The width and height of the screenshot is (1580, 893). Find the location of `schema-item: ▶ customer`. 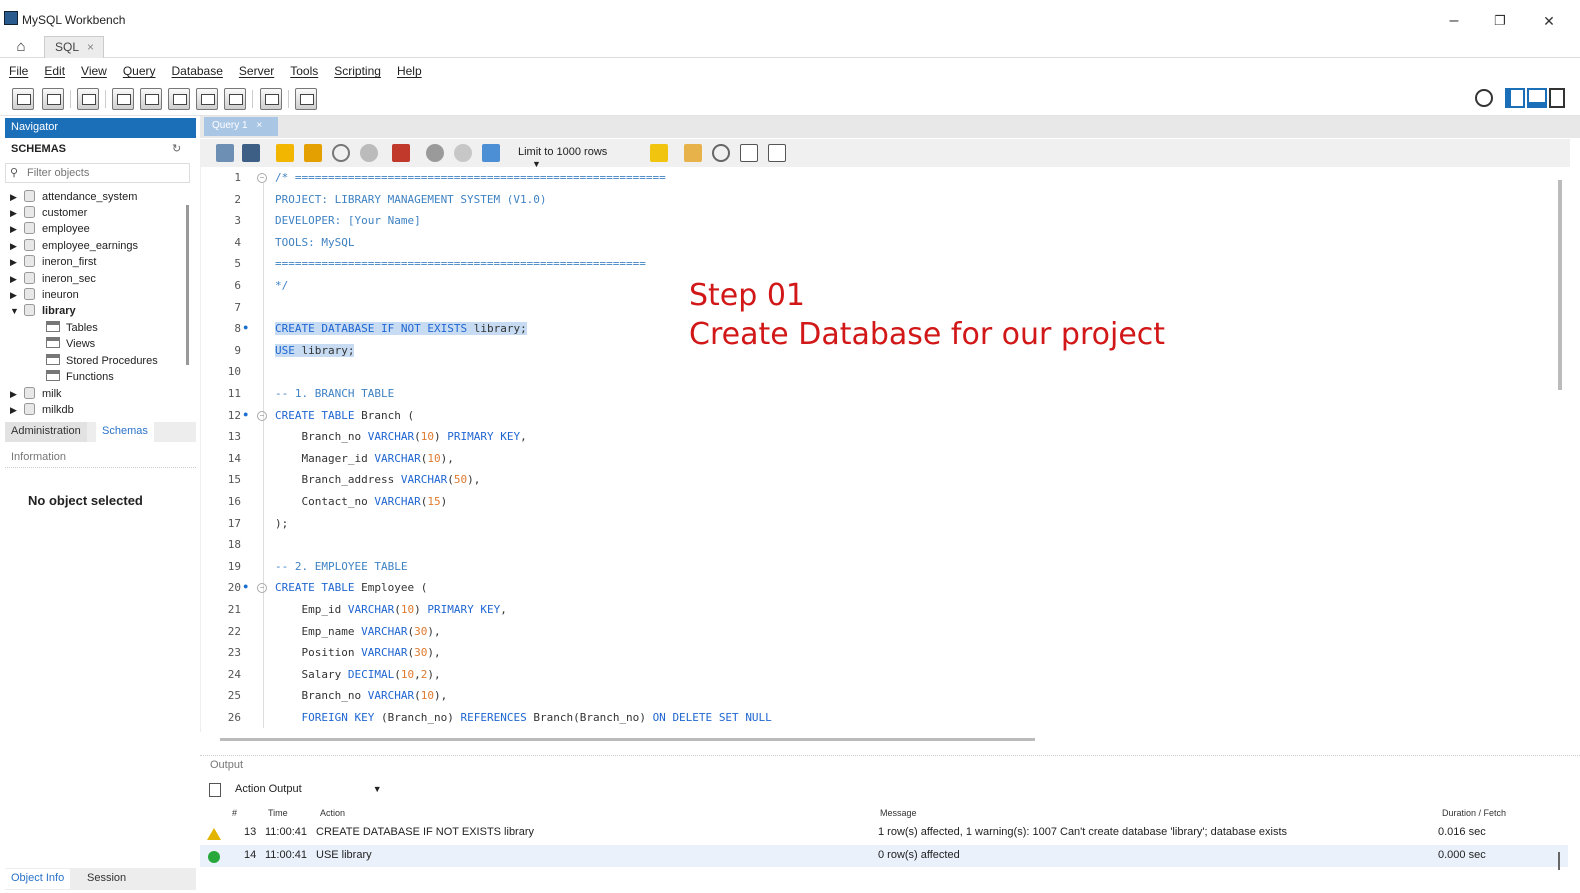

schema-item: ▶ customer is located at coordinates (48, 214).